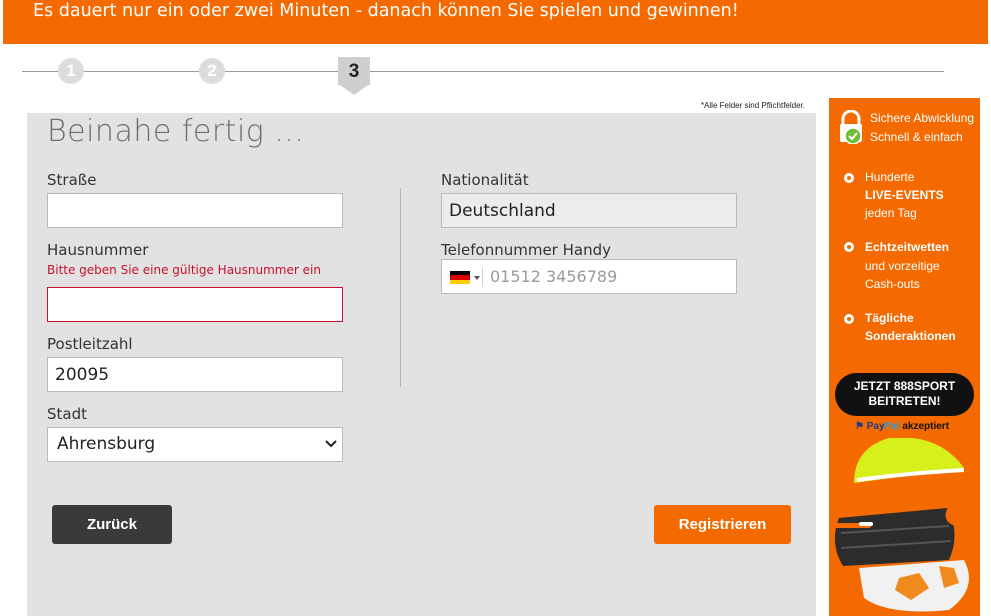 The image size is (991, 616). What do you see at coordinates (907, 247) in the screenshot?
I see `bullet-2-line-1: Echtzeitwetten` at bounding box center [907, 247].